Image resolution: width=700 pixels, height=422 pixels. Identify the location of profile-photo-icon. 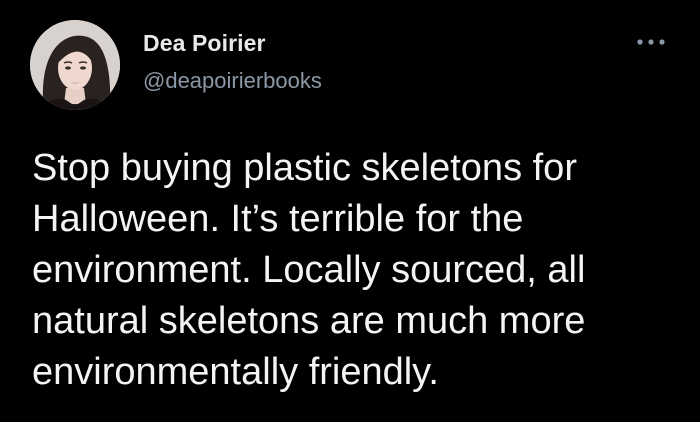
(75, 65).